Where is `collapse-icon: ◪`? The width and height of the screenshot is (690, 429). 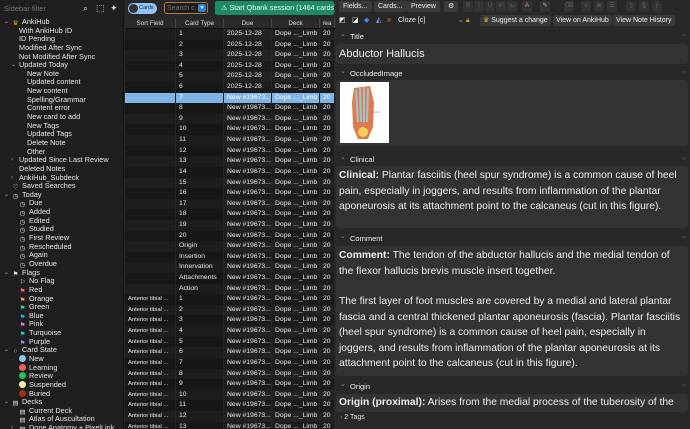
collapse-icon: ◪ is located at coordinates (355, 20).